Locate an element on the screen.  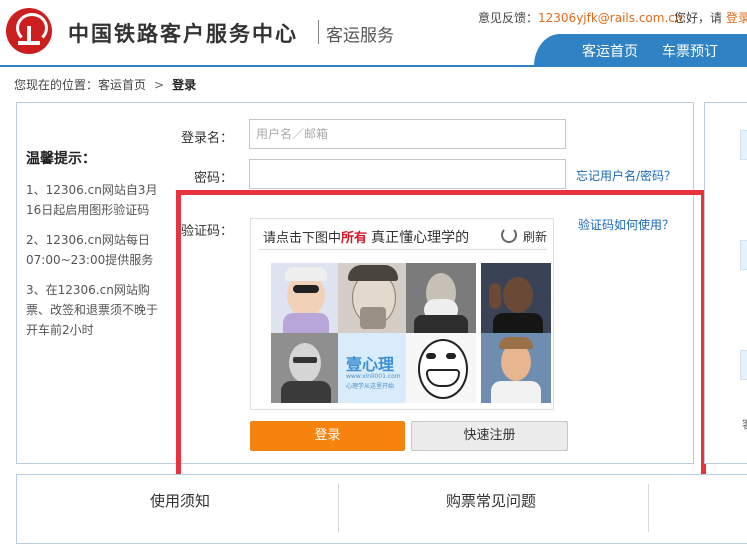
main-nav: 客运首页 车票预订 is located at coordinates (640, 50).